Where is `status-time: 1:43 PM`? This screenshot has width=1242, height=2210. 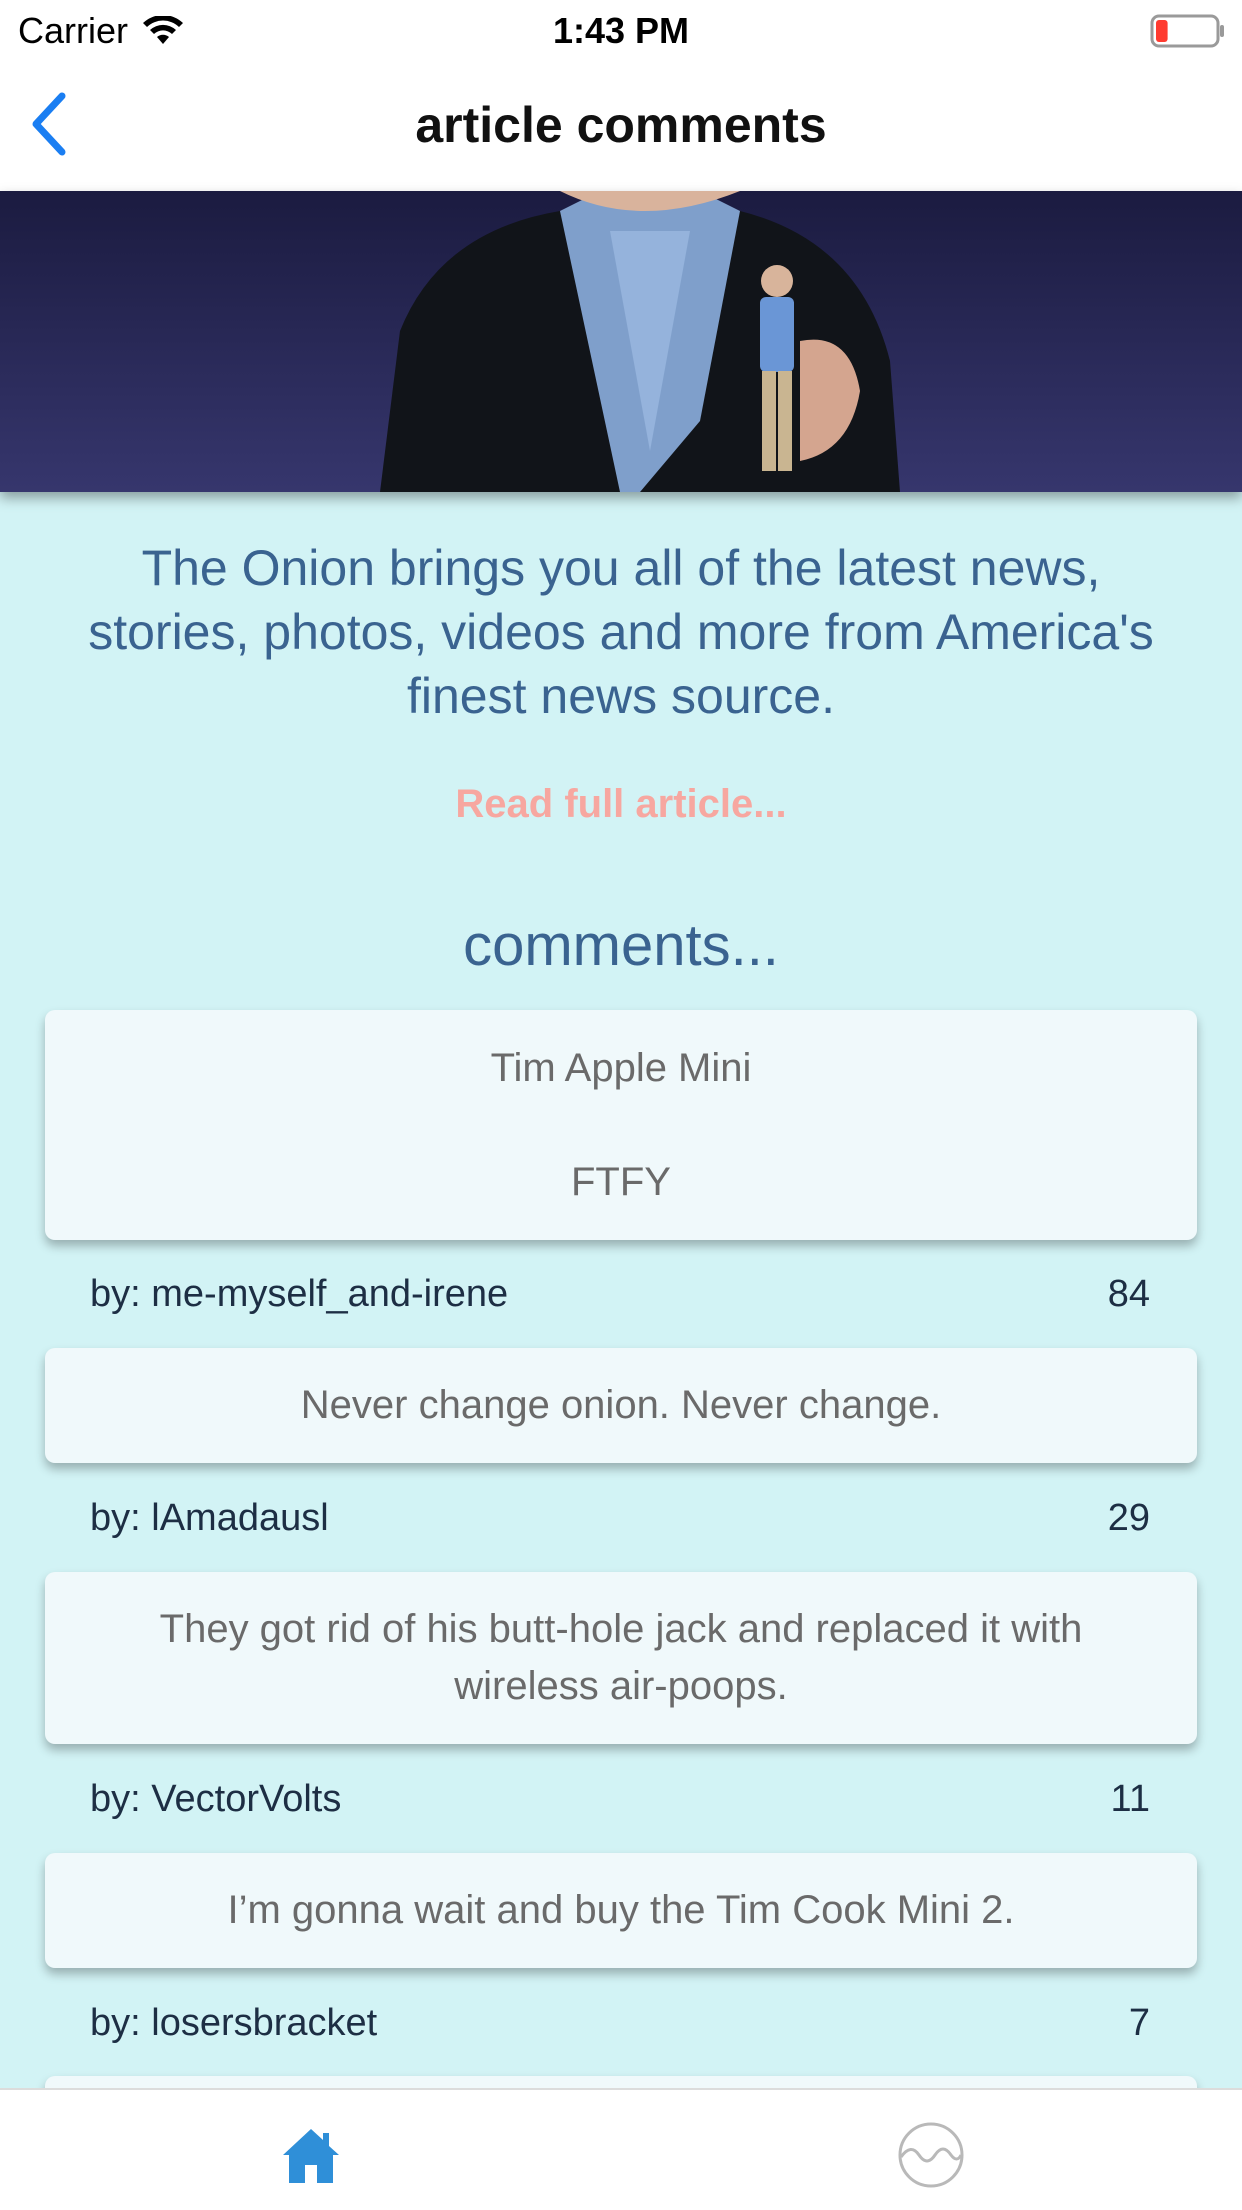 status-time: 1:43 PM is located at coordinates (621, 30).